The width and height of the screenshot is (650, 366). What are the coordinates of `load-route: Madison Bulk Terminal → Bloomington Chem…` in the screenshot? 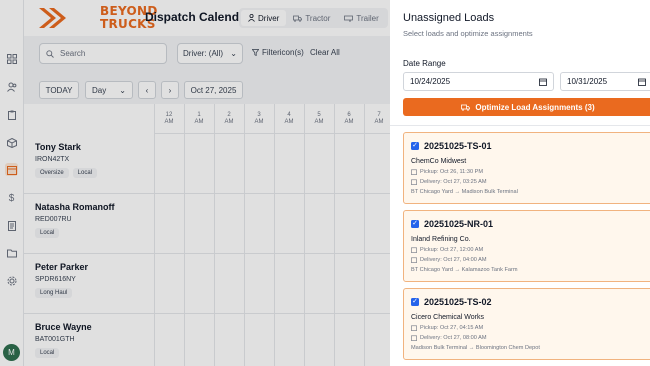 It's located at (475, 348).